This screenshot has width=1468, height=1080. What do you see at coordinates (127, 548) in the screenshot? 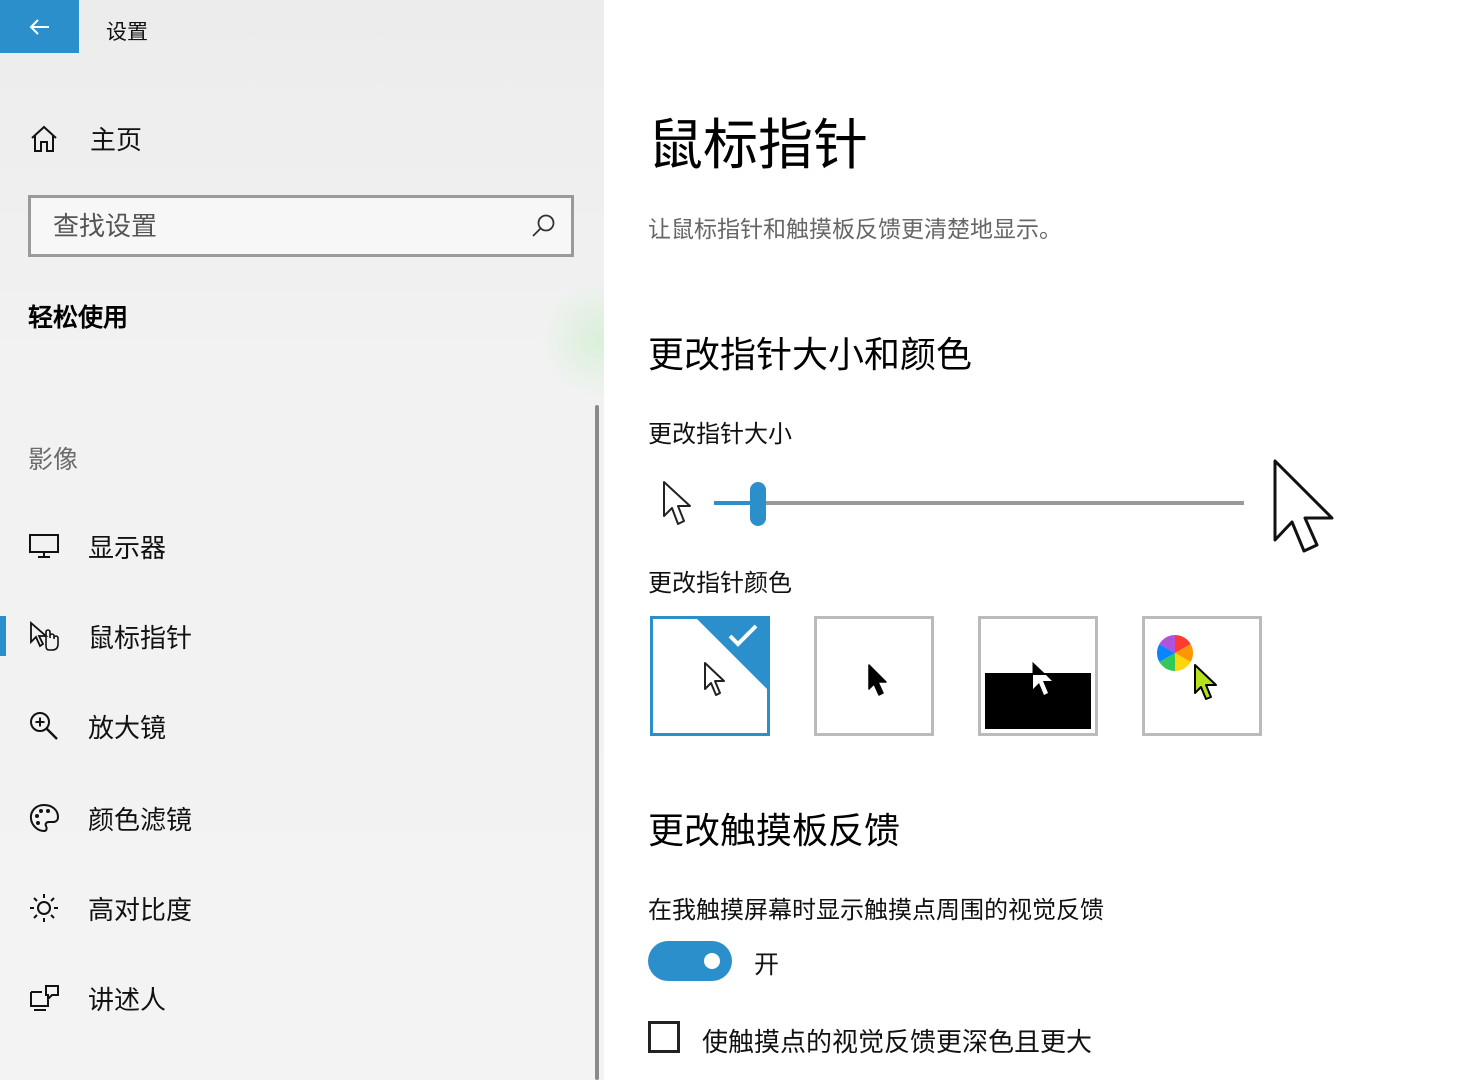
I see `sidebar-item-label: 显示器` at bounding box center [127, 548].